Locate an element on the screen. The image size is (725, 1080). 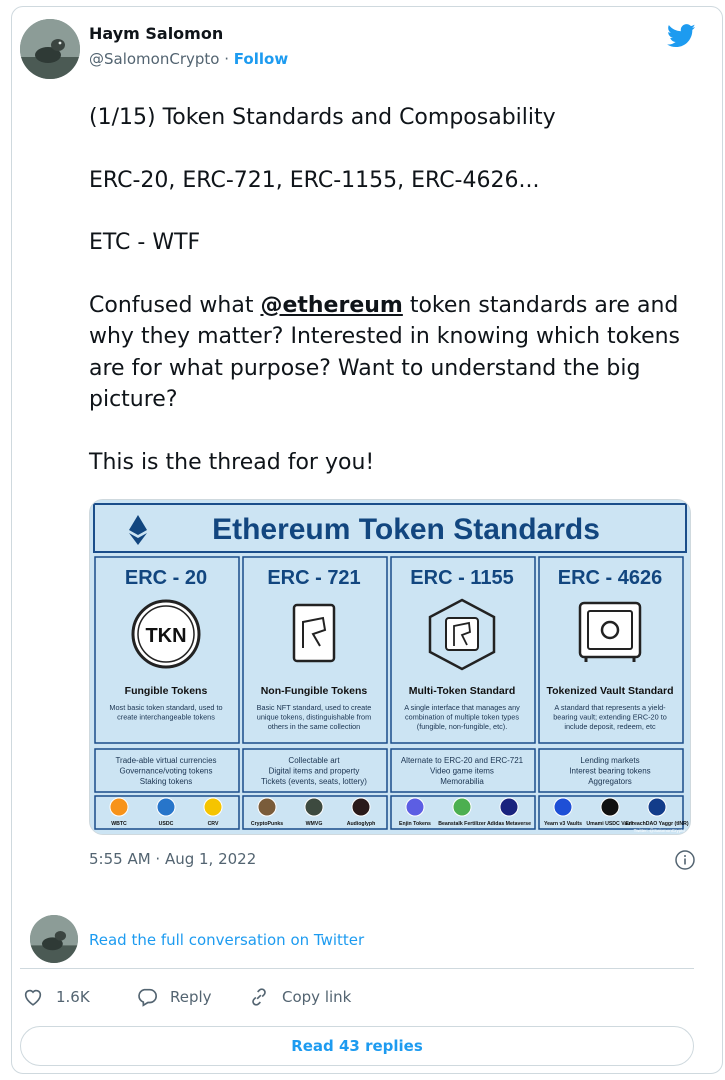
column-desc-line: create interchangeable tokens is located at coordinates (166, 717).